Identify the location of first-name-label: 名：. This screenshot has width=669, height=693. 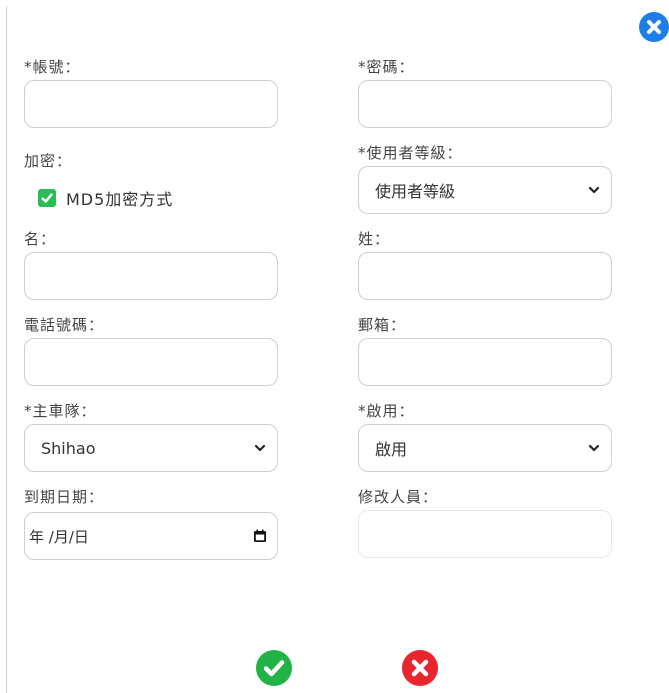
(40, 239).